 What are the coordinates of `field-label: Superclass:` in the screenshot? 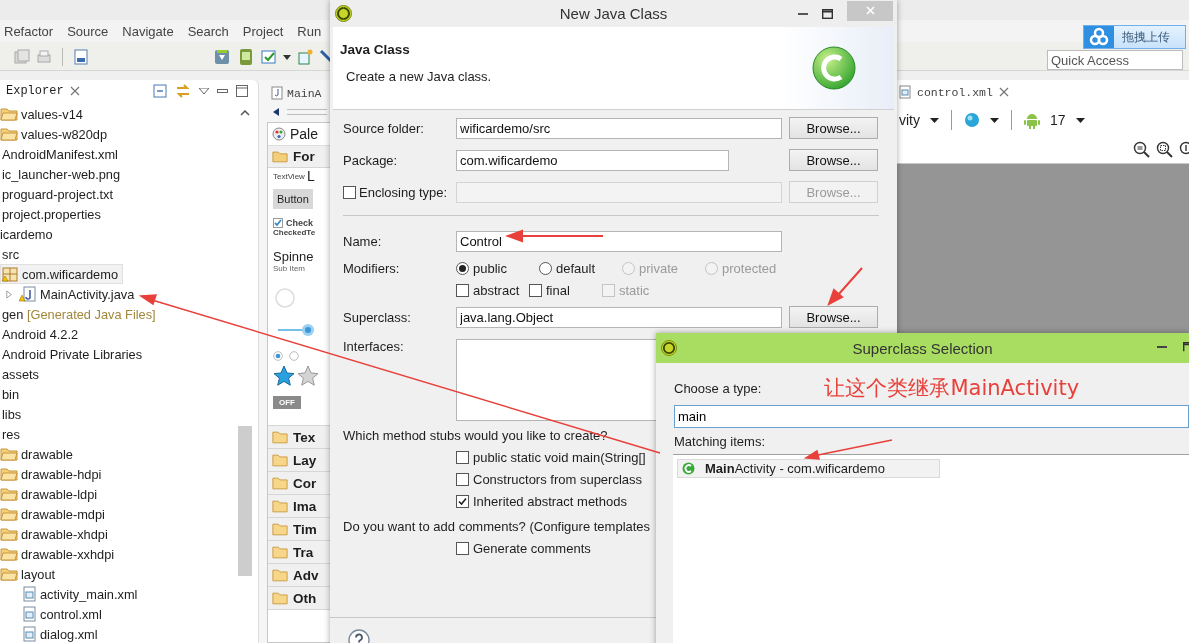 It's located at (377, 317).